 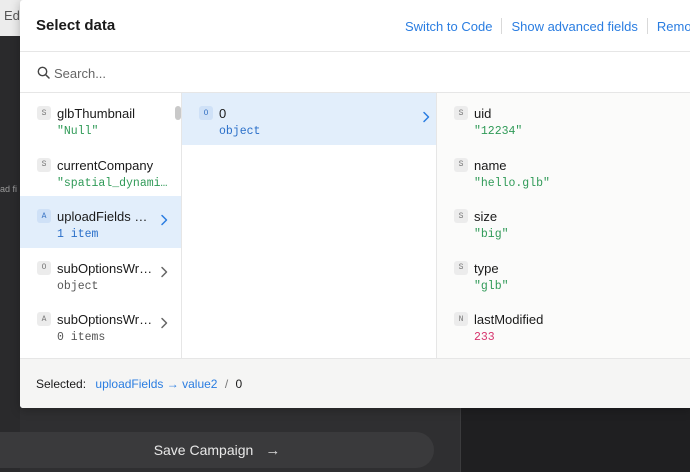 I want to click on search-icon, so click(x=43, y=72).